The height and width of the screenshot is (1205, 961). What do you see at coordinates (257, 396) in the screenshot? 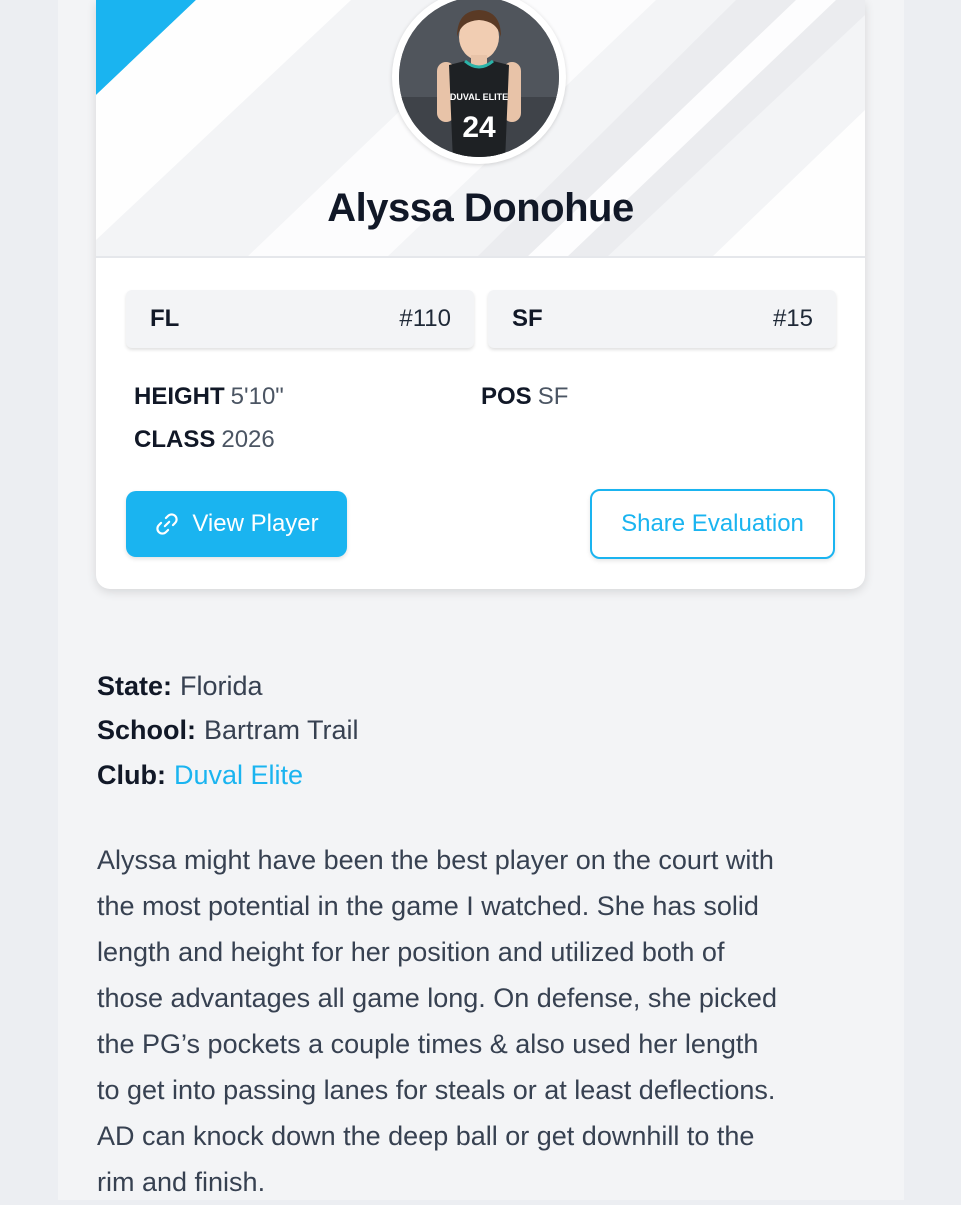
I see `height-value: 5'10"` at bounding box center [257, 396].